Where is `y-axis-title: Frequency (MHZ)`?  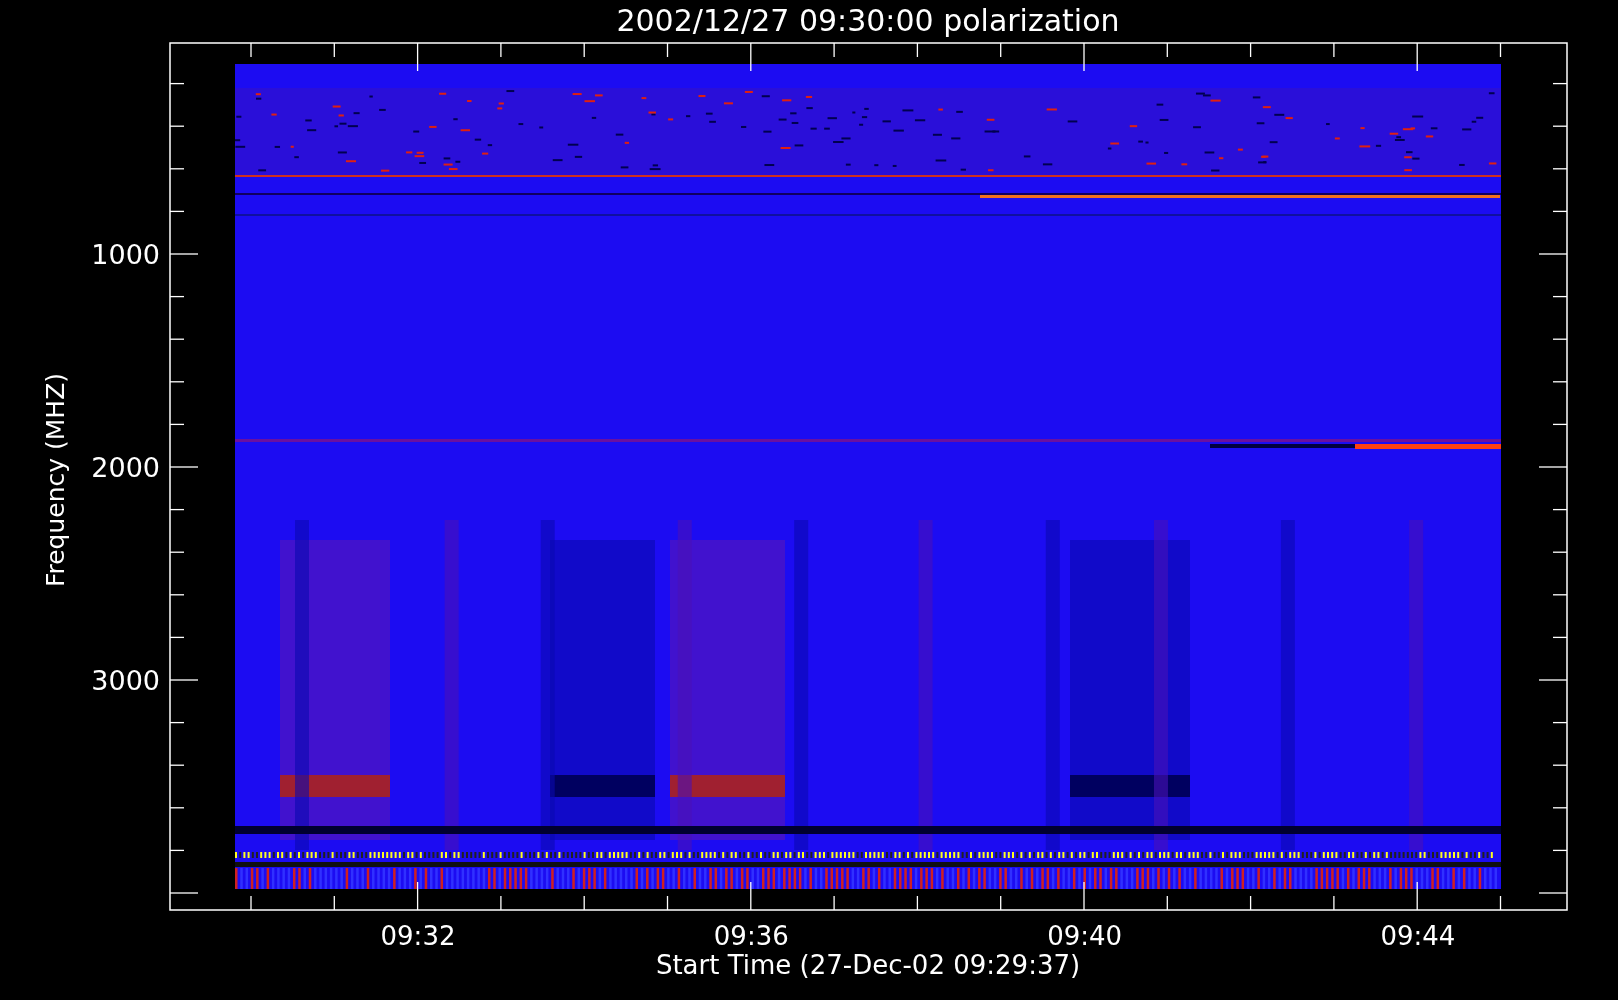
y-axis-title: Frequency (MHZ) is located at coordinates (55, 480).